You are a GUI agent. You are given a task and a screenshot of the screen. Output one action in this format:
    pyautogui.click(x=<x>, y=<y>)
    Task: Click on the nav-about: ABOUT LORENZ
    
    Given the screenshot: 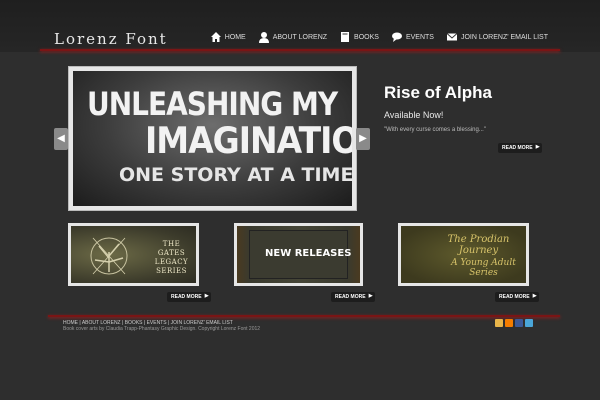 What is the action you would take?
    pyautogui.click(x=292, y=37)
    